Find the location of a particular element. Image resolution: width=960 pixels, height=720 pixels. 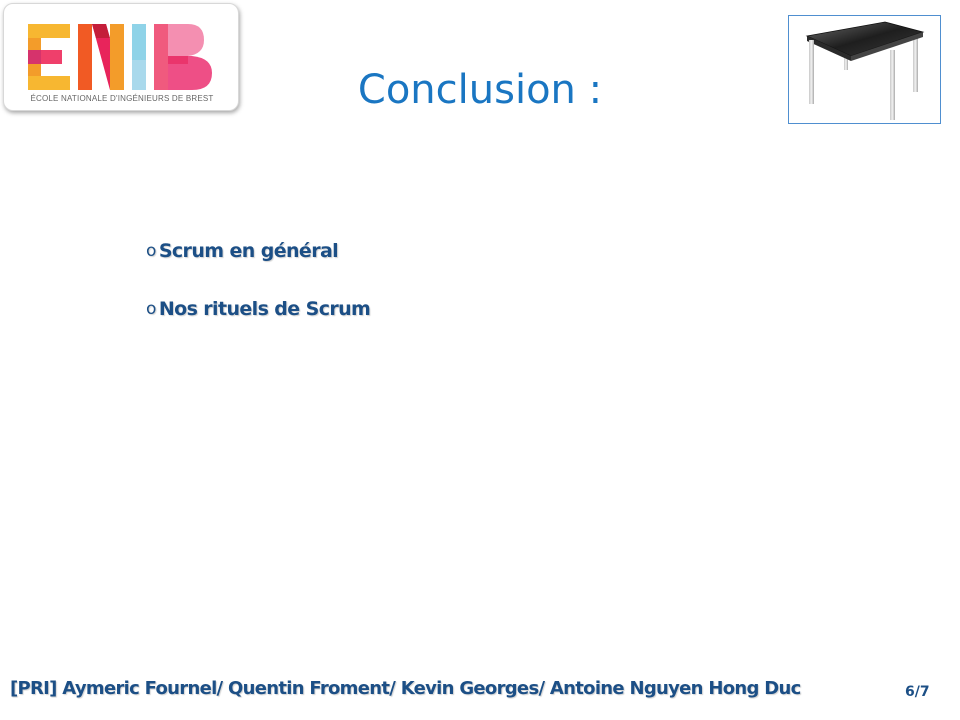

enib-logo-letters-icon is located at coordinates (120, 57).